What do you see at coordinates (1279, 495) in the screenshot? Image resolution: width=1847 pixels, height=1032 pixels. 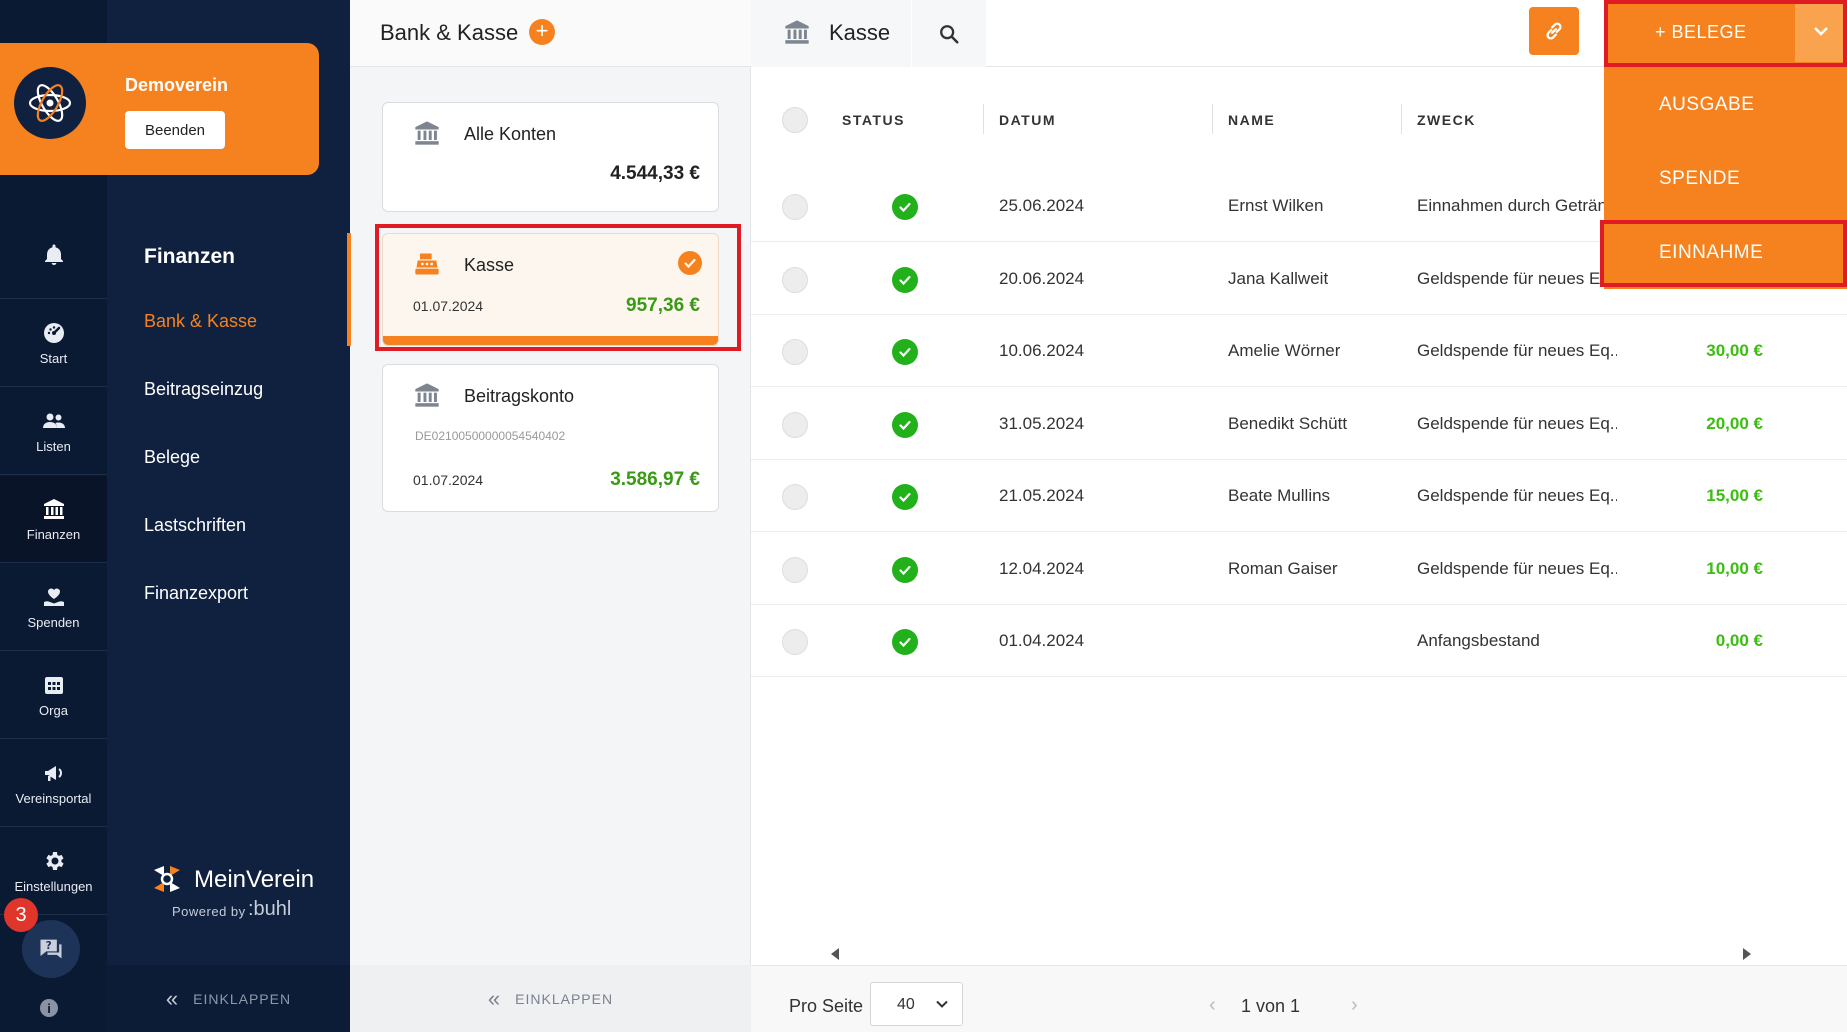 I see `cell-name: Beate Mullins` at bounding box center [1279, 495].